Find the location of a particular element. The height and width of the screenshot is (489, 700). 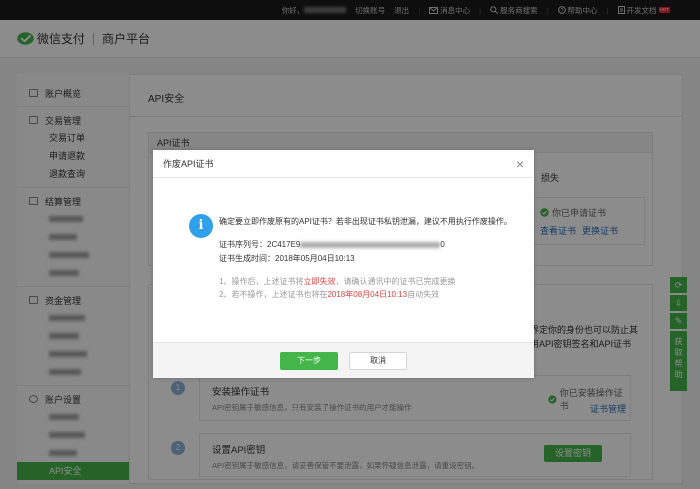

cert-serial-redacted is located at coordinates (370, 244).